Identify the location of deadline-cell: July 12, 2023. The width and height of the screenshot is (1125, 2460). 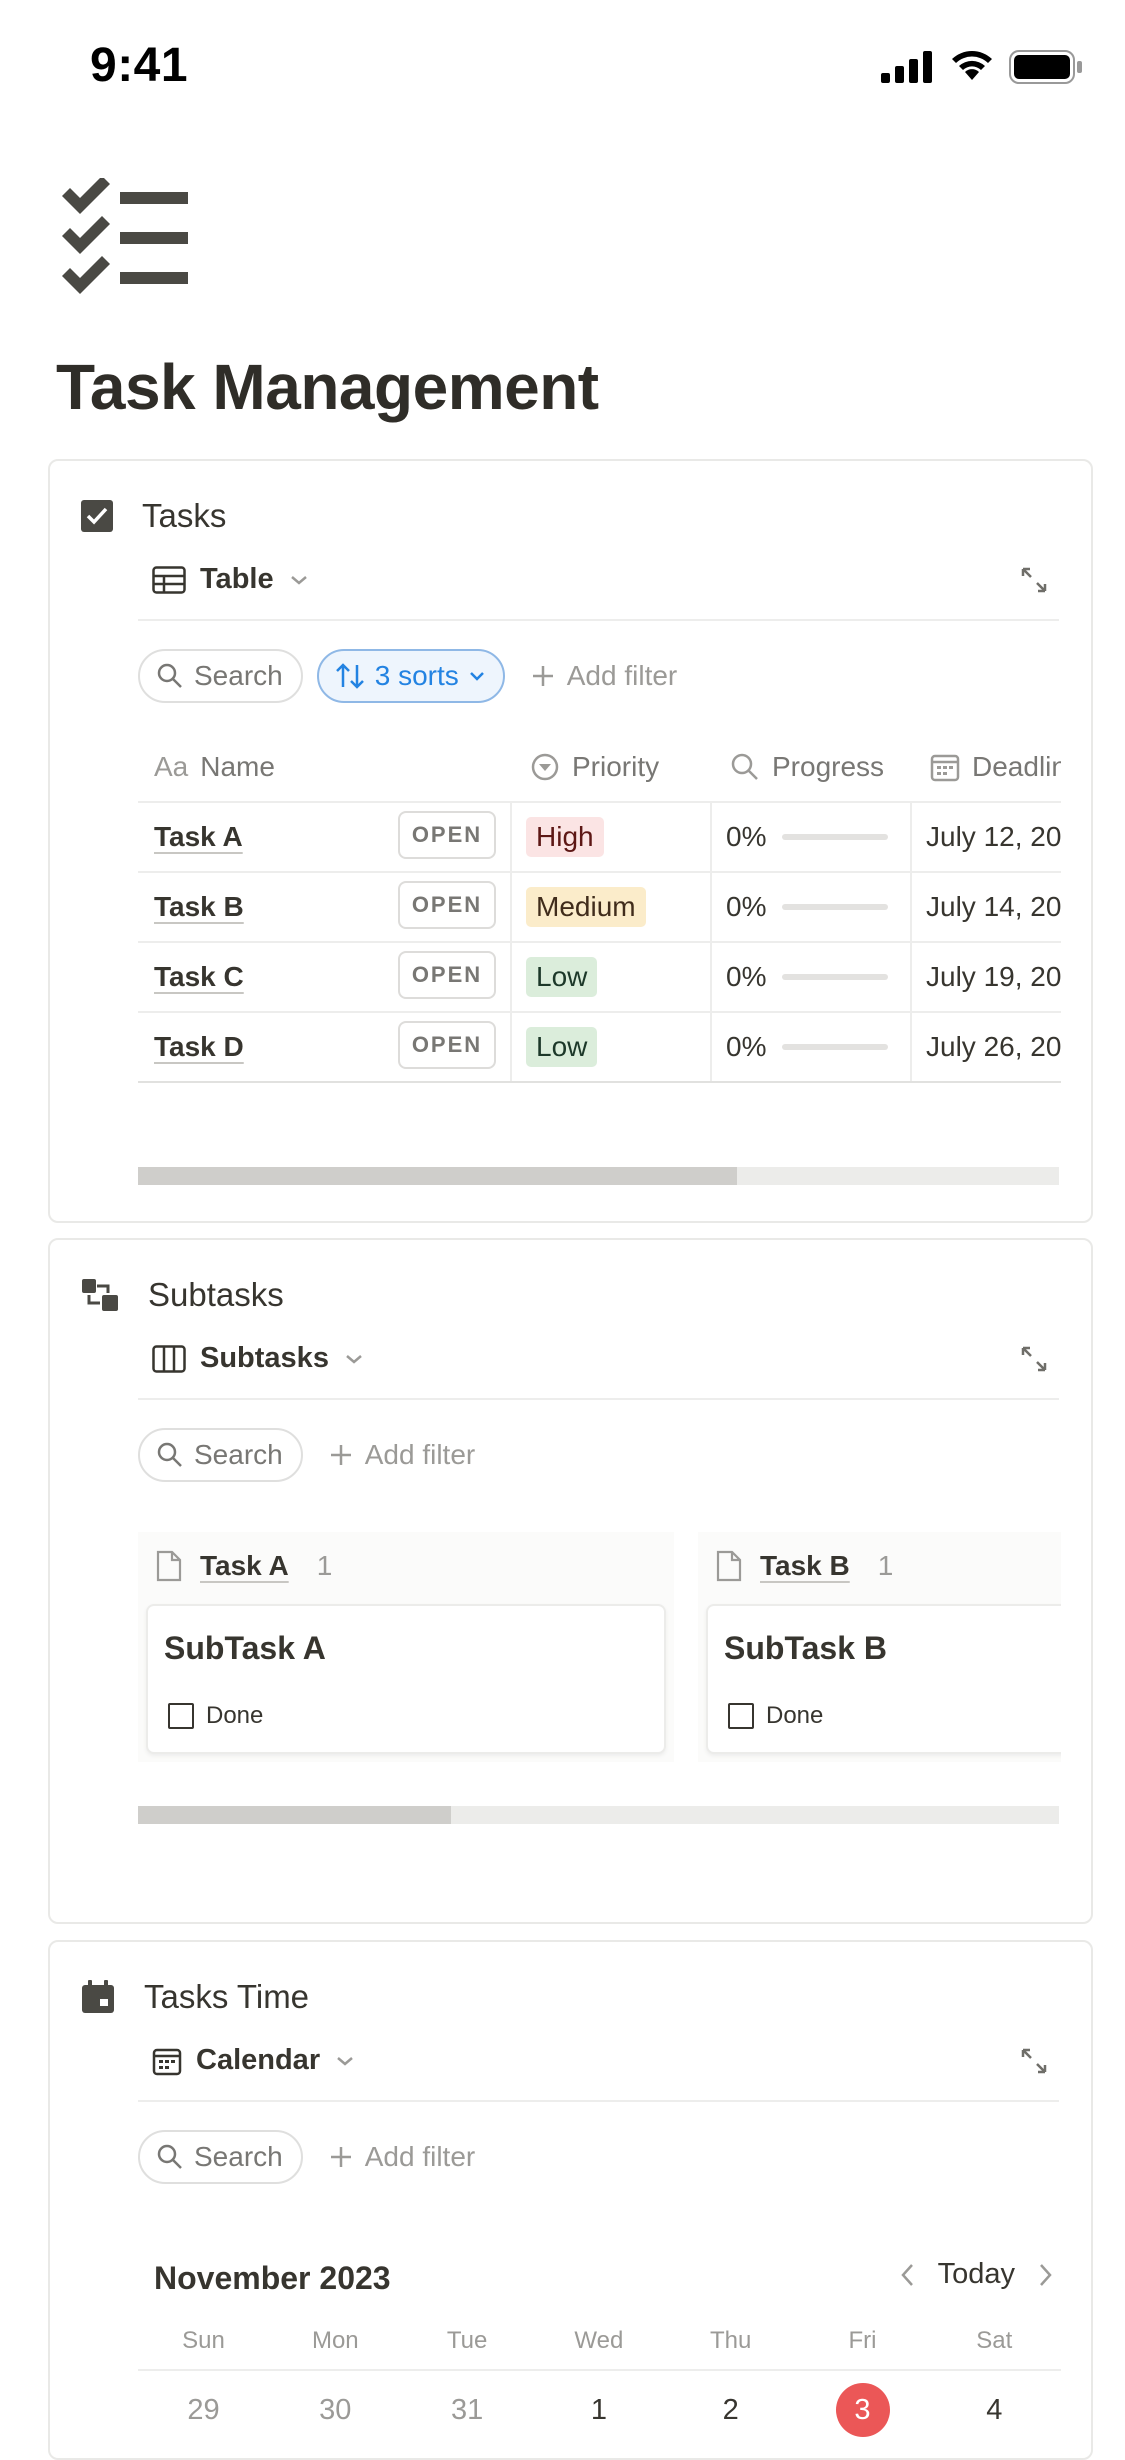
(993, 837).